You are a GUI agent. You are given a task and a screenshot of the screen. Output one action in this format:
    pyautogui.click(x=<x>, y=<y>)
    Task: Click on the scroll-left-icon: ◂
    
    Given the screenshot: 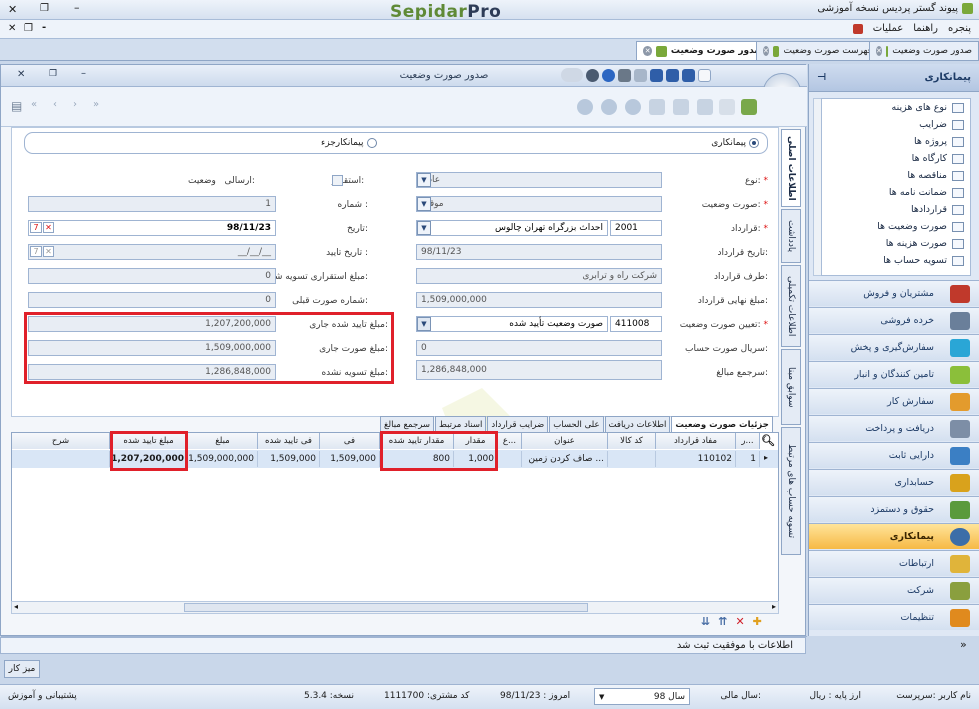 What is the action you would take?
    pyautogui.click(x=16, y=606)
    